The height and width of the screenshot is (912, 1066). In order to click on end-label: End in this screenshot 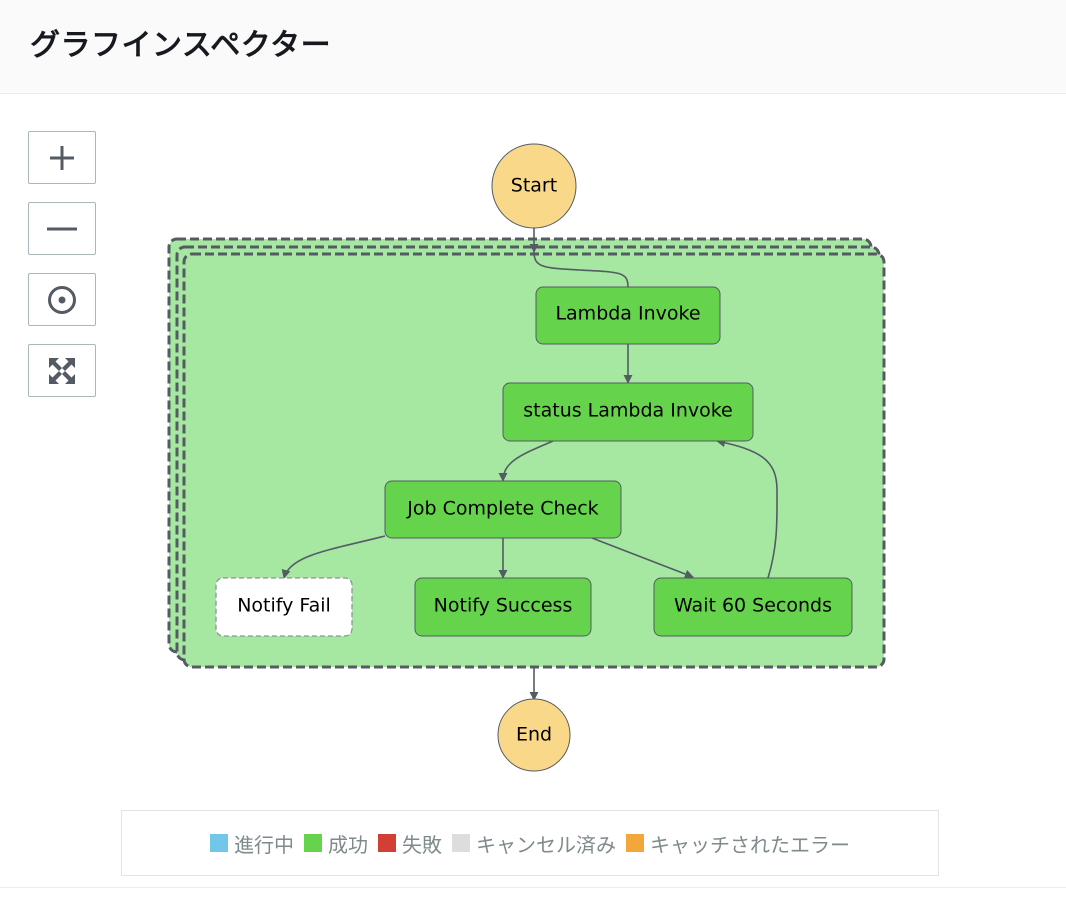, I will do `click(534, 735)`.